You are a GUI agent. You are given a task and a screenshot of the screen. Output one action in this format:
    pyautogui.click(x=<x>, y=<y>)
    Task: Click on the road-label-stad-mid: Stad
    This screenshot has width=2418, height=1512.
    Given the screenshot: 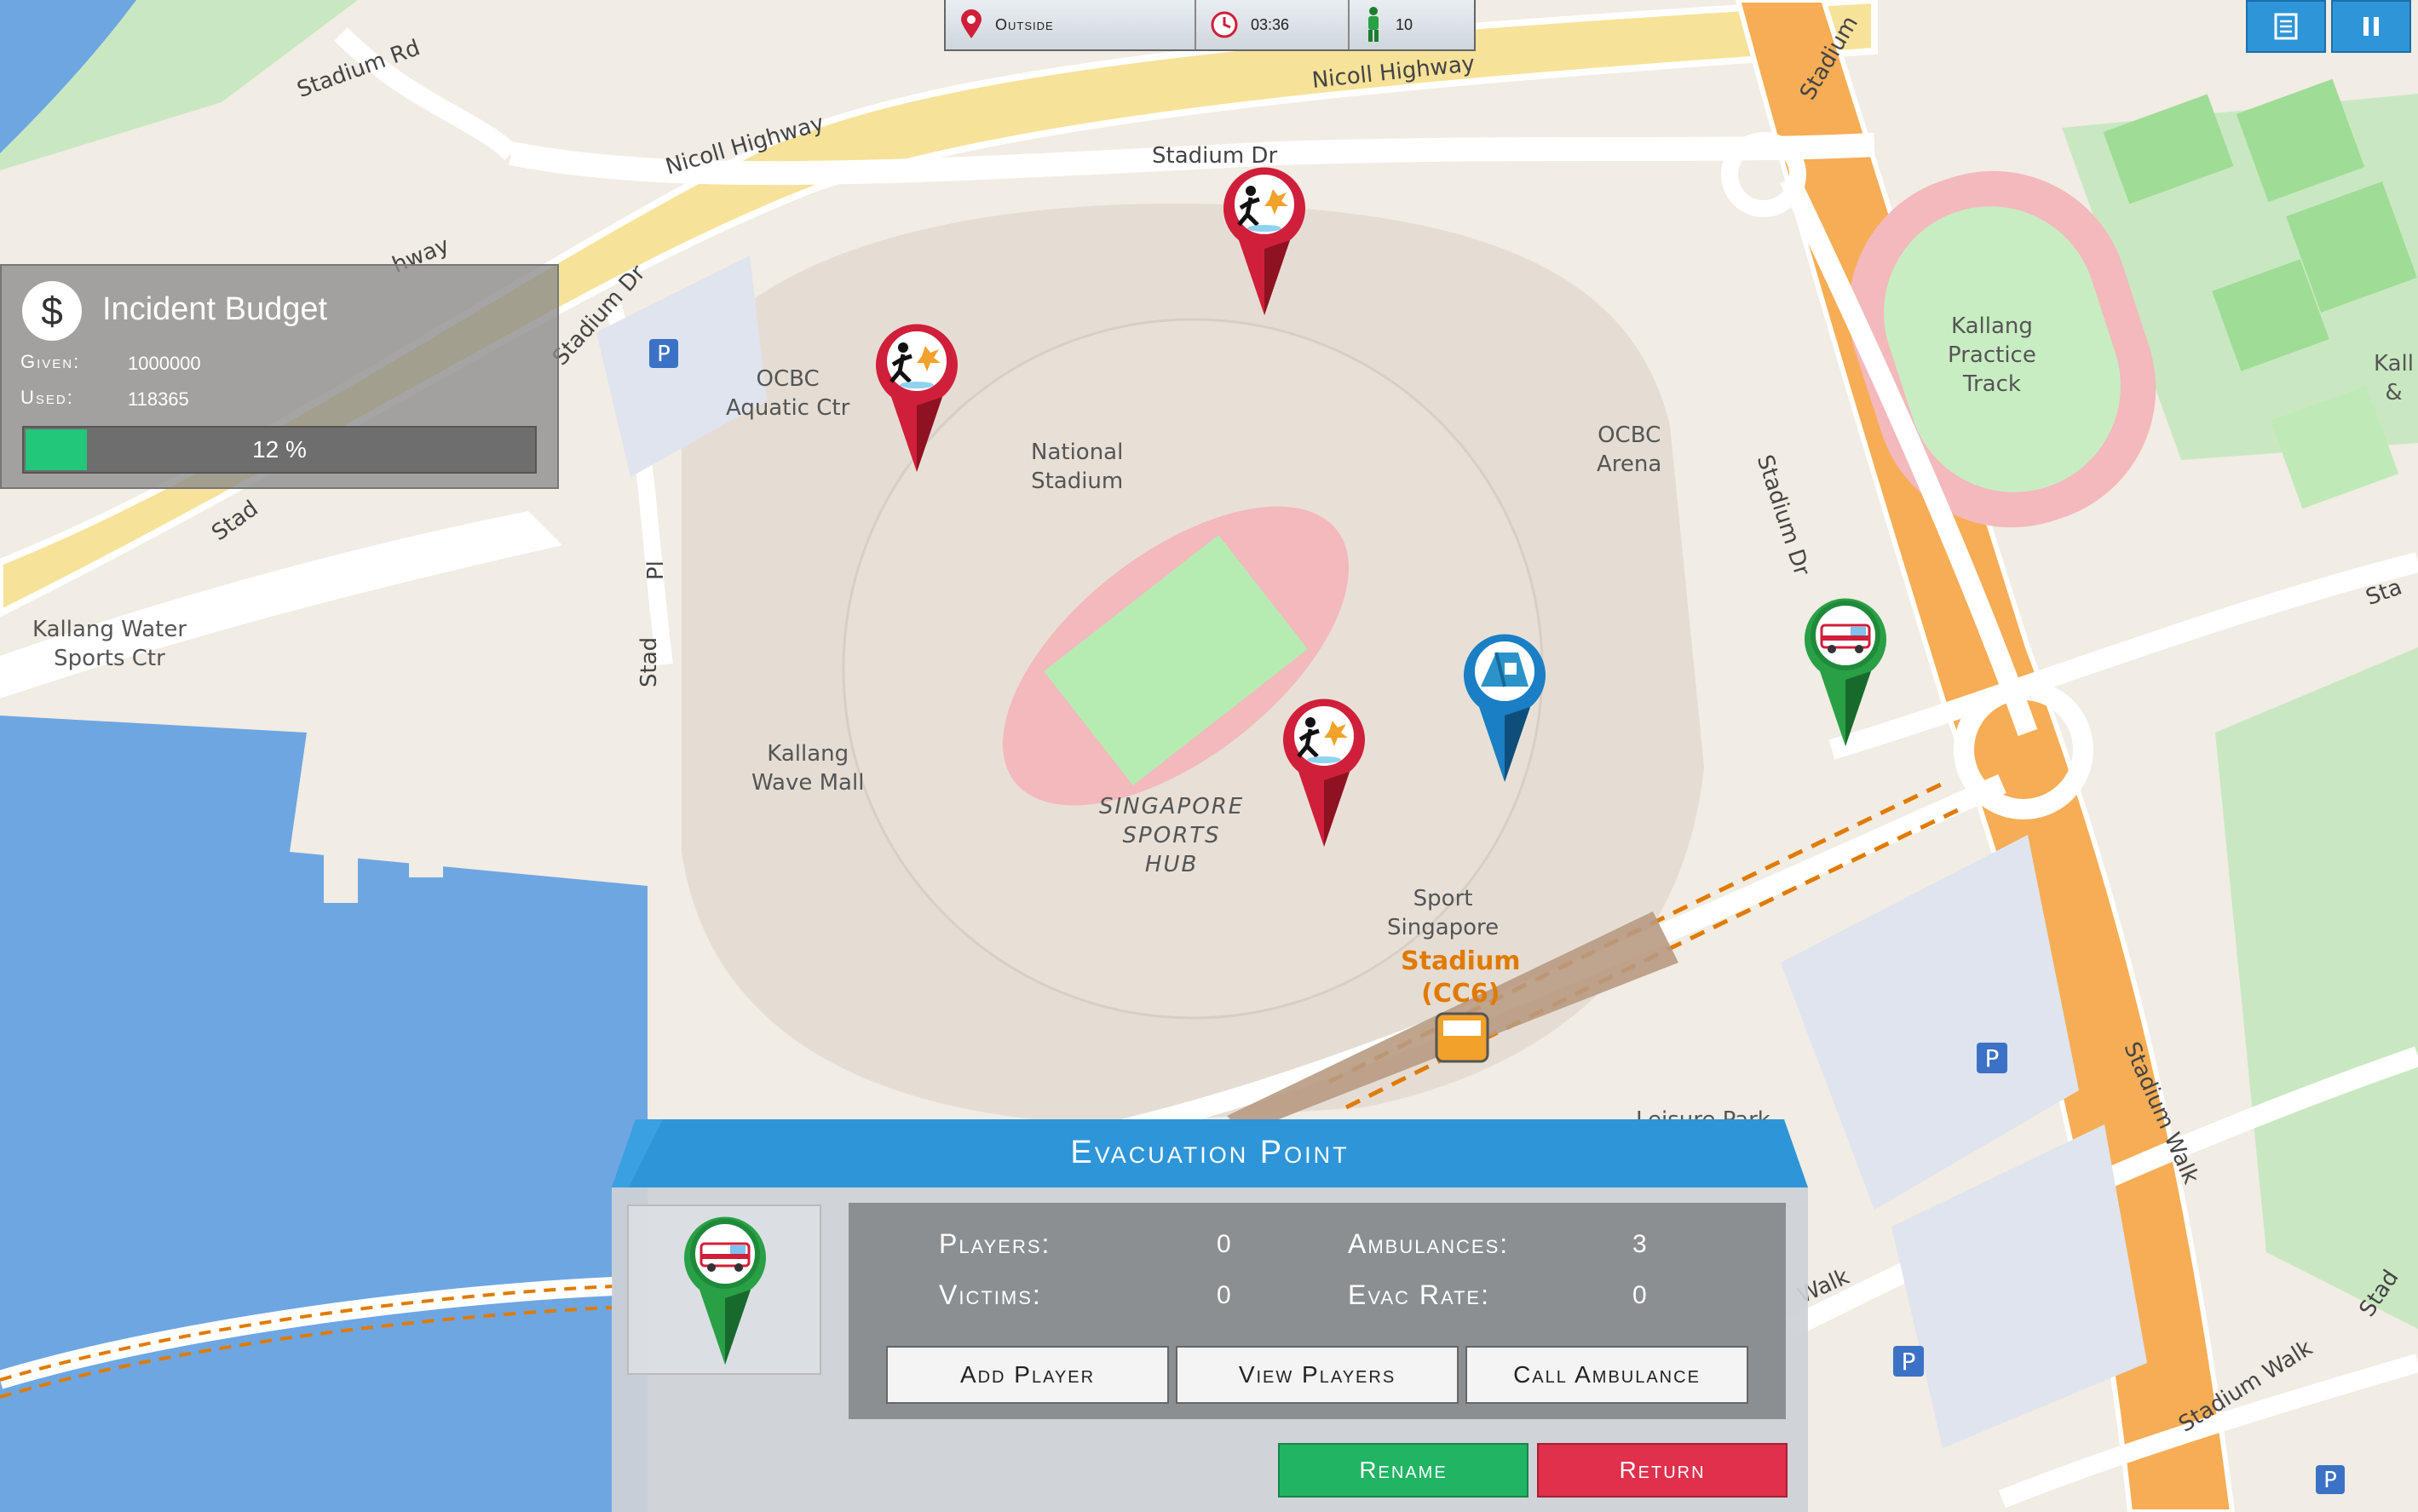 What is the action you would take?
    pyautogui.click(x=649, y=661)
    